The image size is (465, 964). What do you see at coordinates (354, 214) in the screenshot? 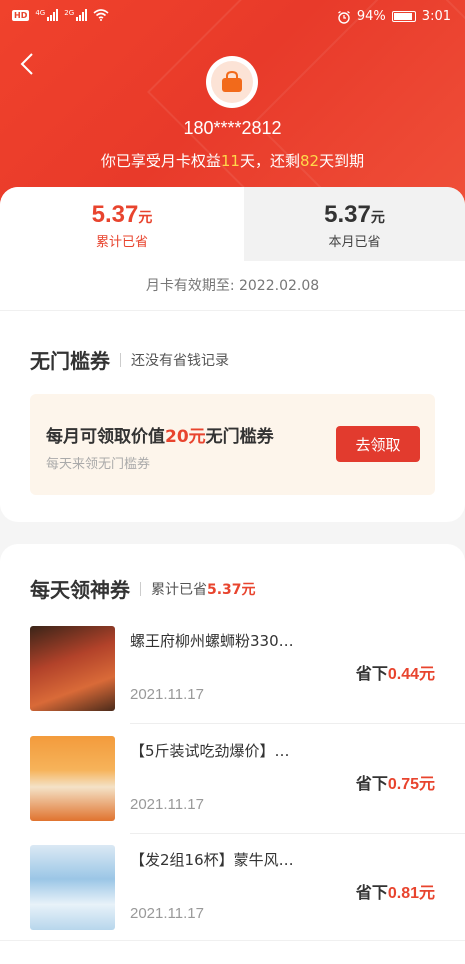
I see `month-saved-amount: 5.37元` at bounding box center [354, 214].